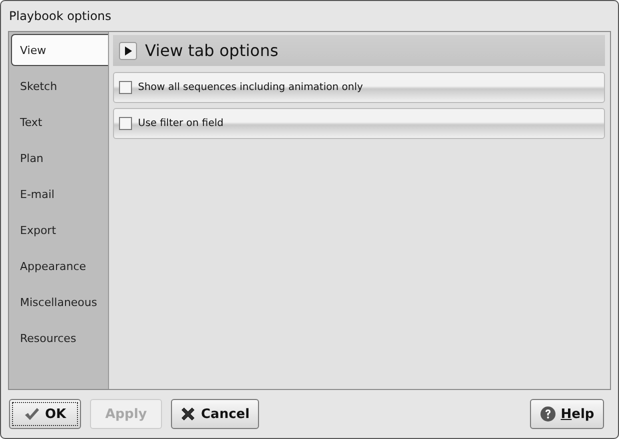 Image resolution: width=619 pixels, height=439 pixels. Describe the element at coordinates (59, 122) in the screenshot. I see `sidebar-tab: Text` at that location.